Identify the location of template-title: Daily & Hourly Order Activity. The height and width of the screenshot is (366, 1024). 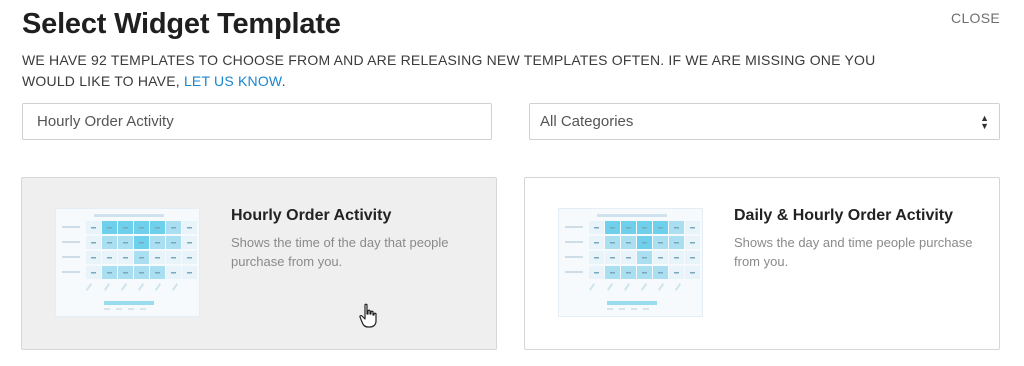
(844, 215).